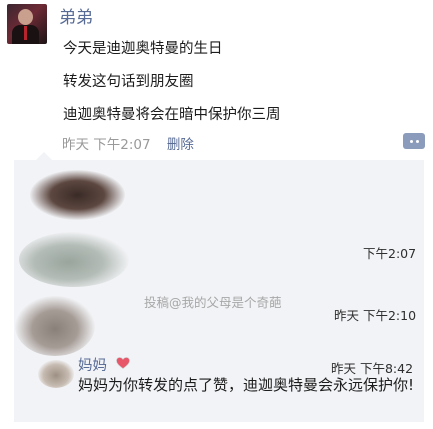 This screenshot has height=429, width=433. I want to click on post-meta: 昨天 下午2:07 删除, so click(128, 143).